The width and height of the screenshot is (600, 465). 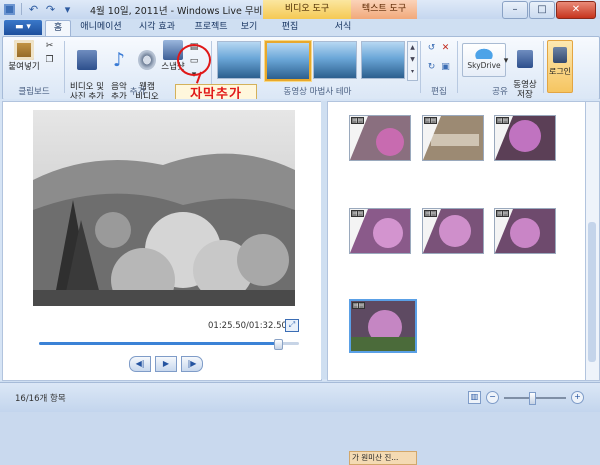 I want to click on window-controls: – □ ✕, so click(x=548, y=10).